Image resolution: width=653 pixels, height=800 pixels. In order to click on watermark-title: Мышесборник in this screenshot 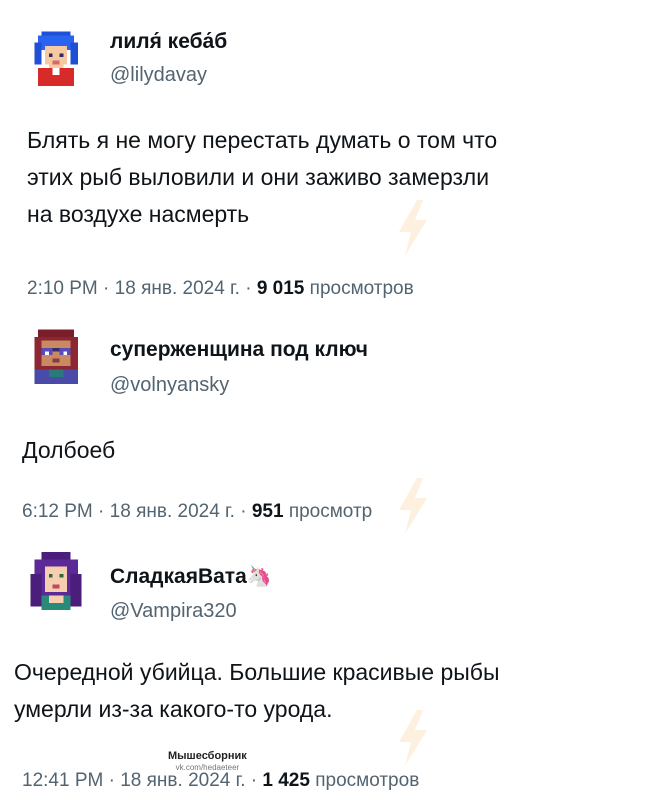, I will do `click(207, 756)`.